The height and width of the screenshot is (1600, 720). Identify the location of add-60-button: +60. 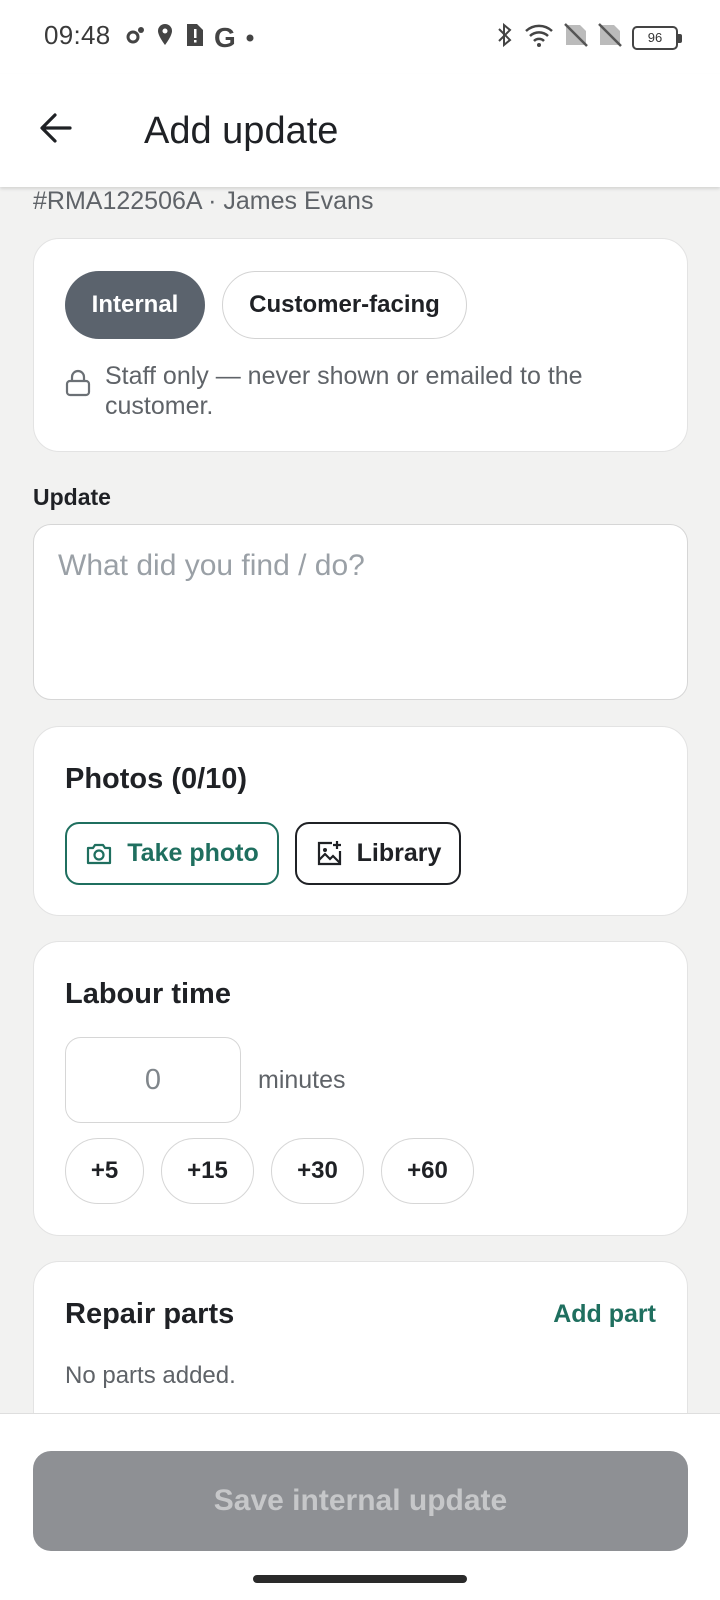
(427, 1171).